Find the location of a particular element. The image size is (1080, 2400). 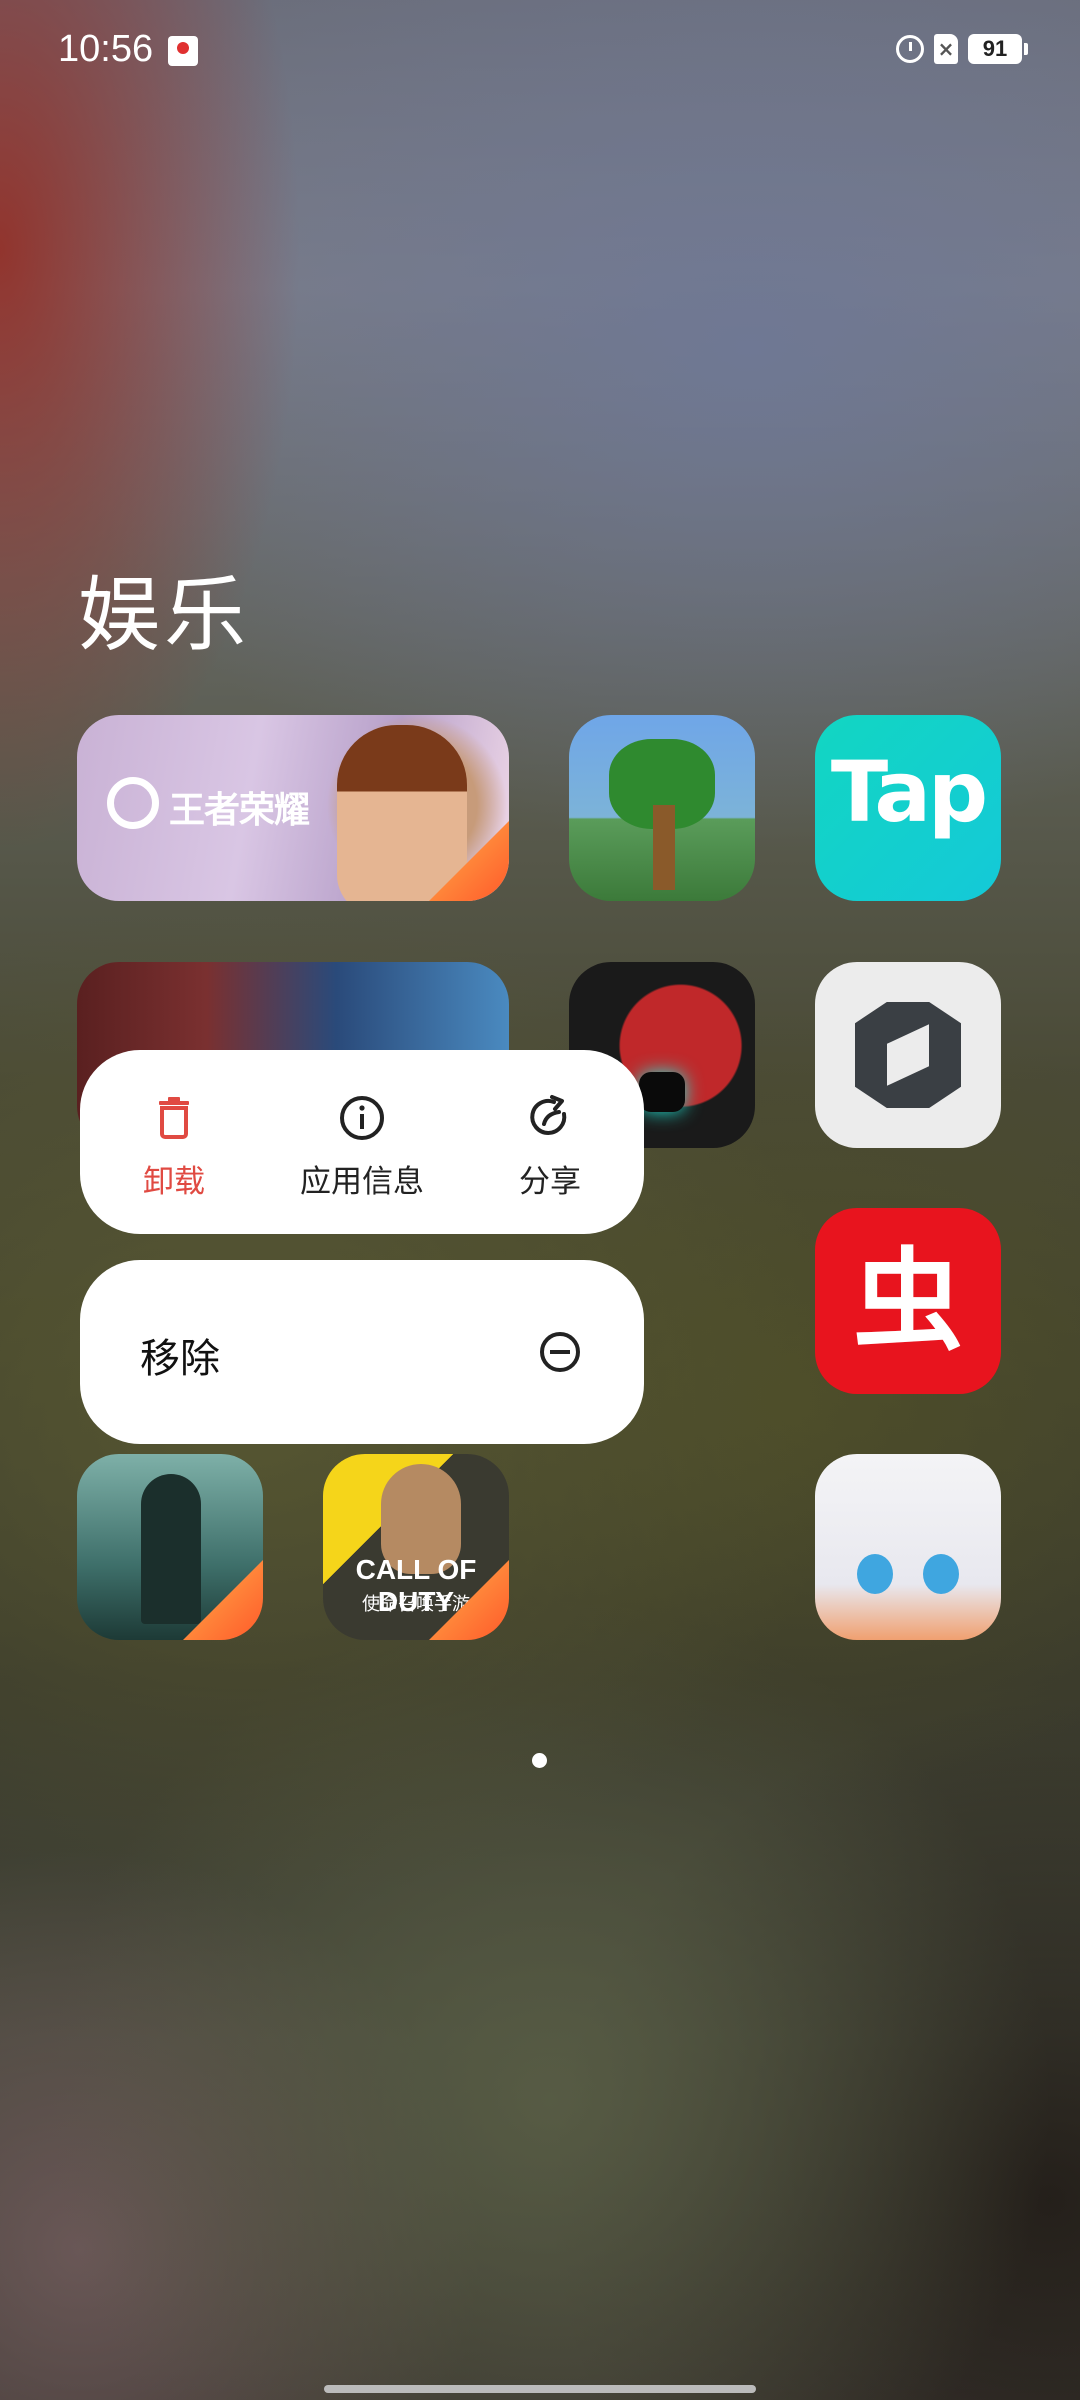

trash-icon is located at coordinates (174, 1118).